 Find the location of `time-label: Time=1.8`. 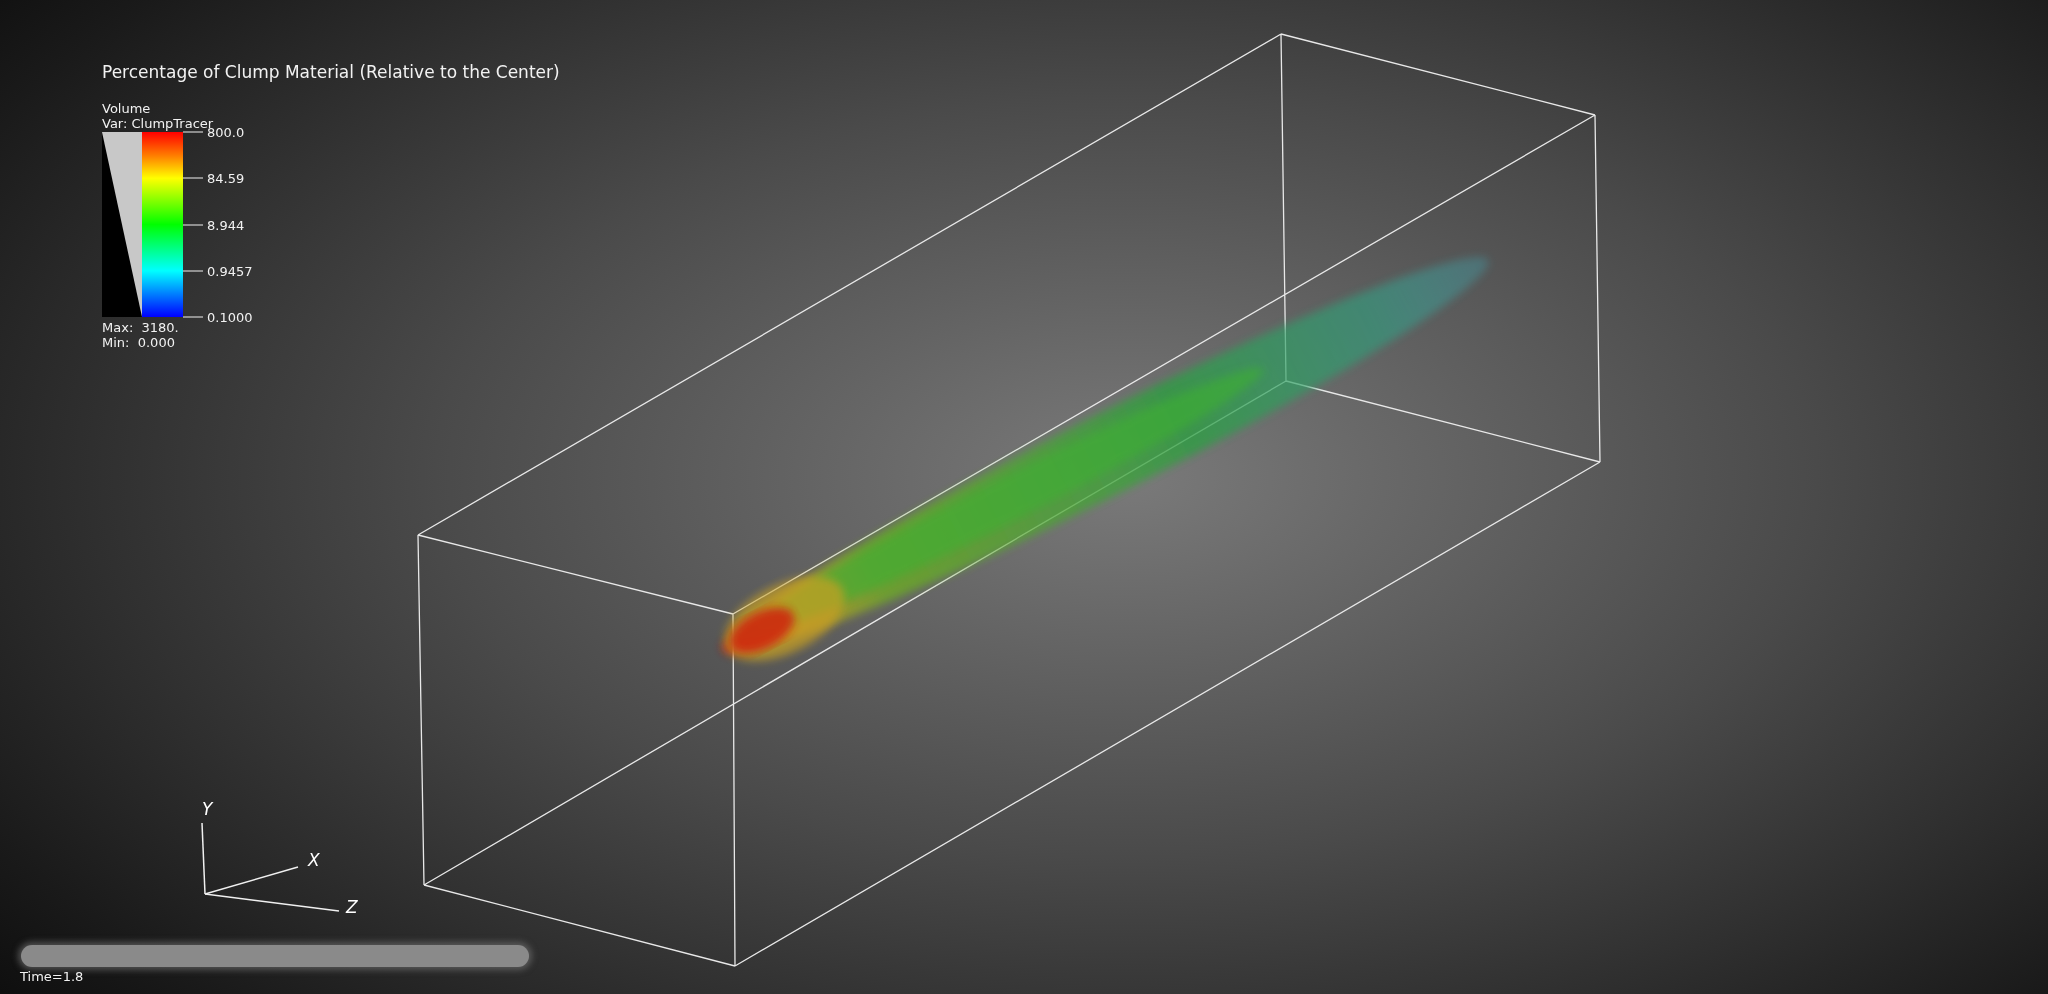

time-label: Time=1.8 is located at coordinates (52, 976).